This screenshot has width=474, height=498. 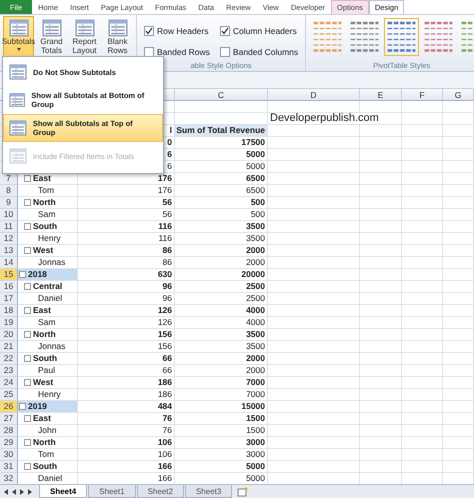 I want to click on table-cell: 15000, so click(x=221, y=407).